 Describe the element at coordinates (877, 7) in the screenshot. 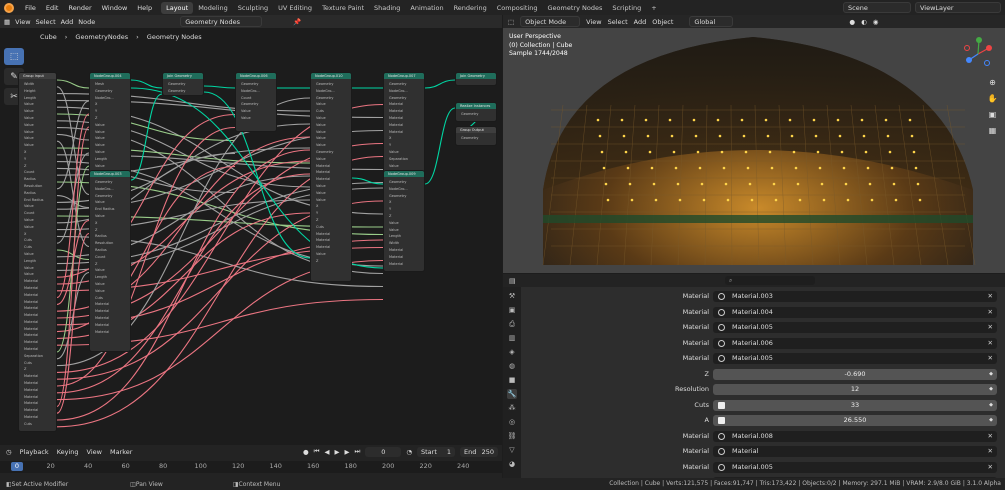

I see `scene-selector: Scene` at that location.